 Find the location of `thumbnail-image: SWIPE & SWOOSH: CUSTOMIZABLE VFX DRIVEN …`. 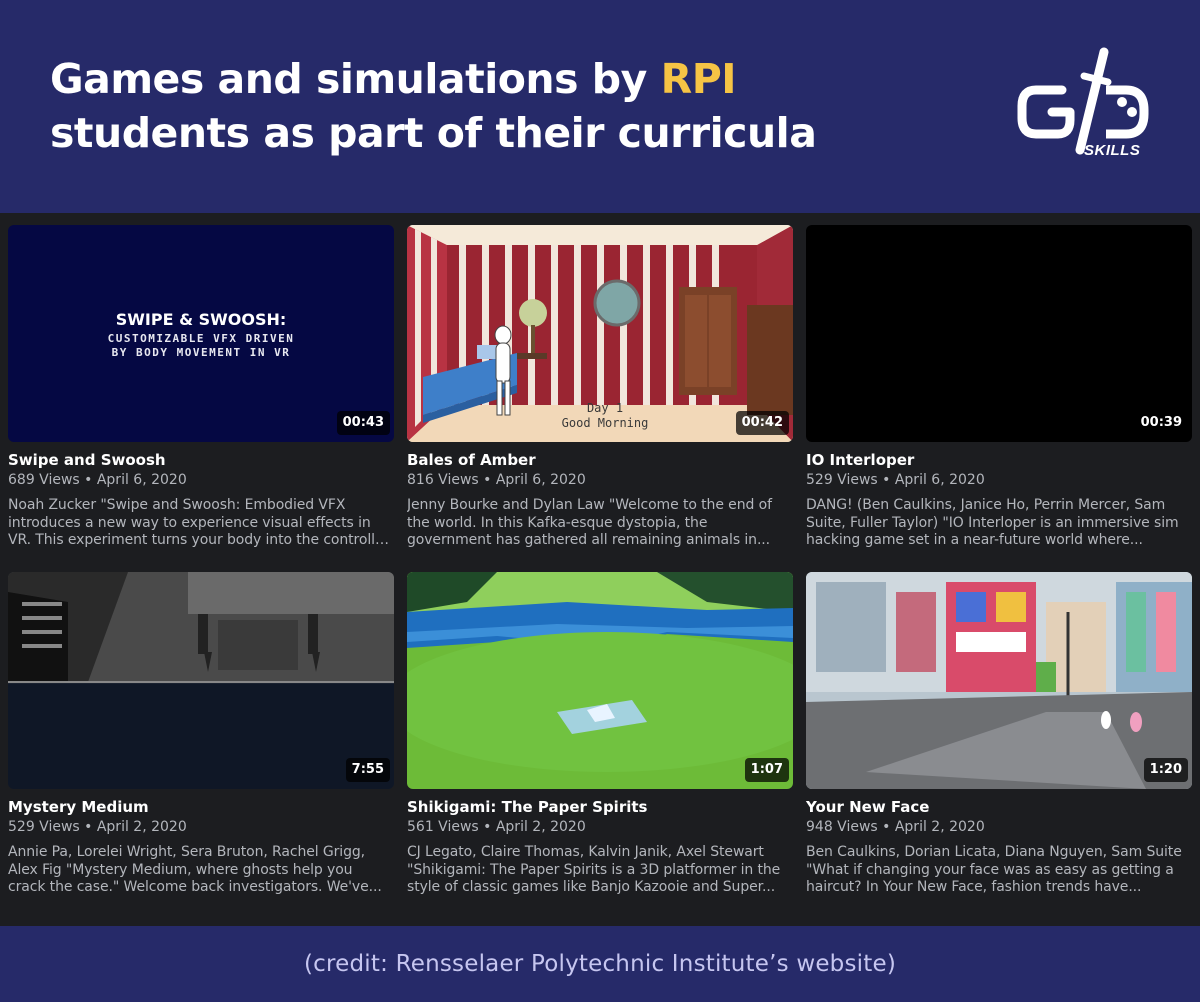

thumbnail-image: SWIPE & SWOOSH: CUSTOMIZABLE VFX DRIVEN … is located at coordinates (201, 333).